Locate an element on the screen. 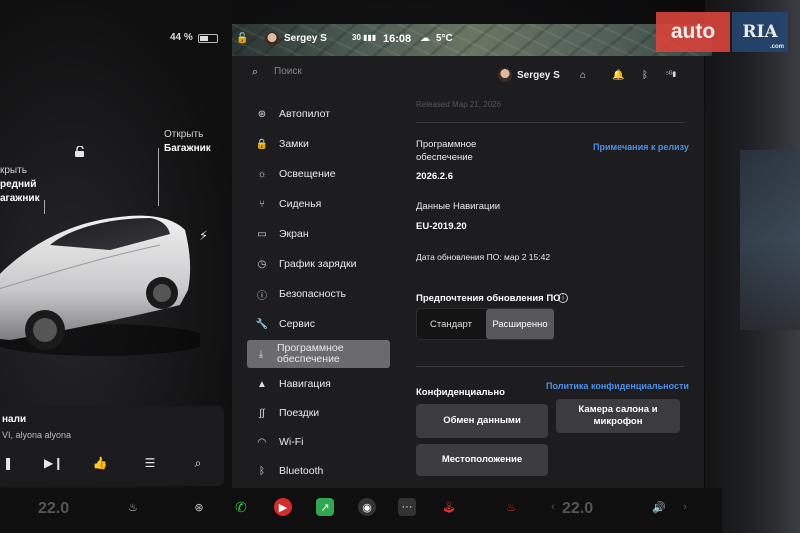 Image resolution: width=800 pixels, height=533 pixels. steering-heater-icon: ⊛ is located at coordinates (199, 507).